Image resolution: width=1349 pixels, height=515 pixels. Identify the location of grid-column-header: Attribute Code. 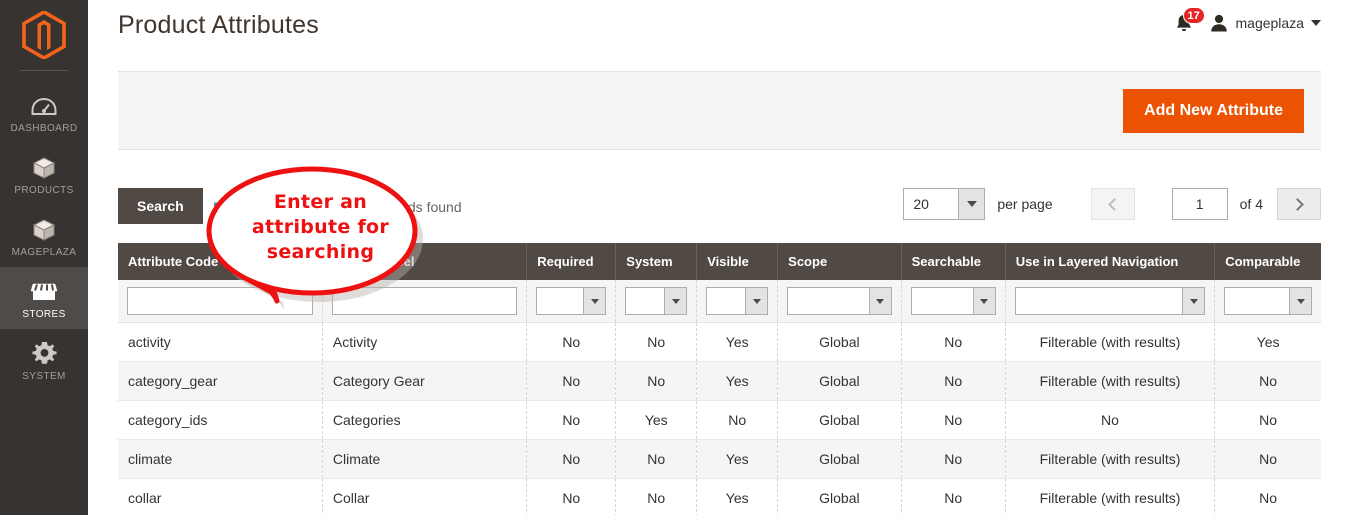
(220, 261).